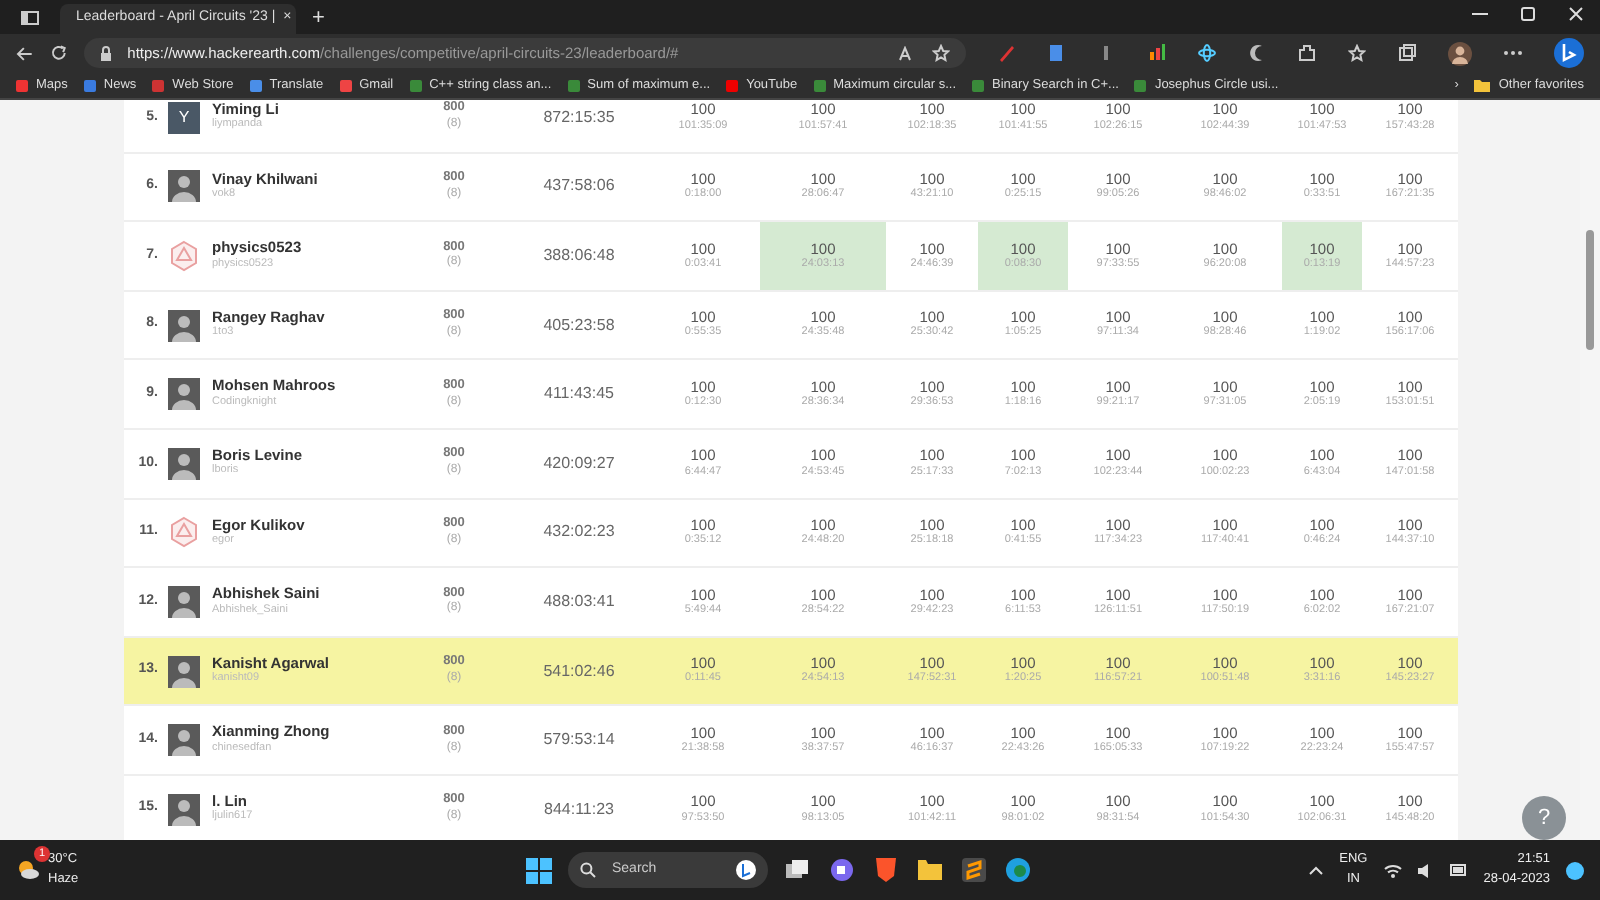 The width and height of the screenshot is (1600, 900). Describe the element at coordinates (579, 186) in the screenshot. I see `total-time: 437:58:06` at that location.